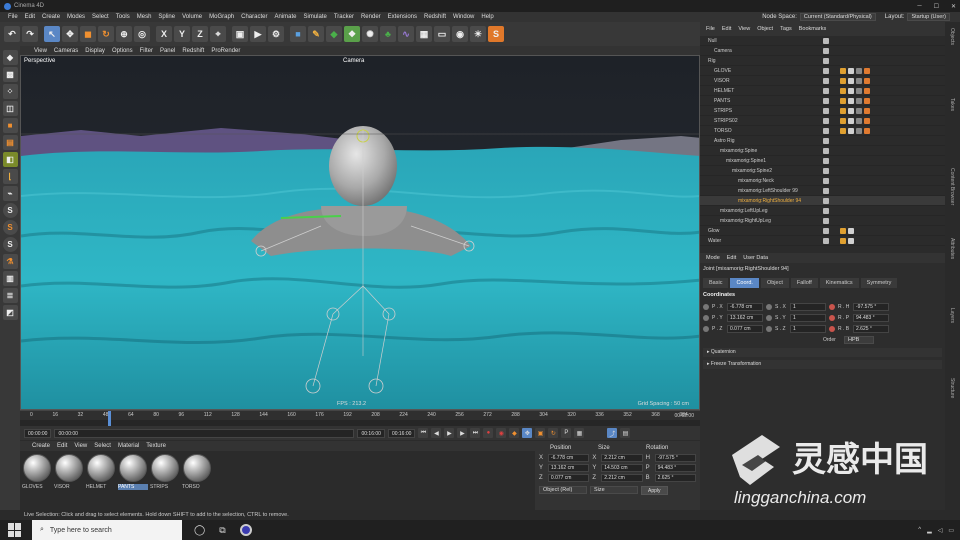 The height and width of the screenshot is (540, 960). Describe the element at coordinates (871, 306) in the screenshot. I see `attribute-value-field: -97.575 °` at that location.